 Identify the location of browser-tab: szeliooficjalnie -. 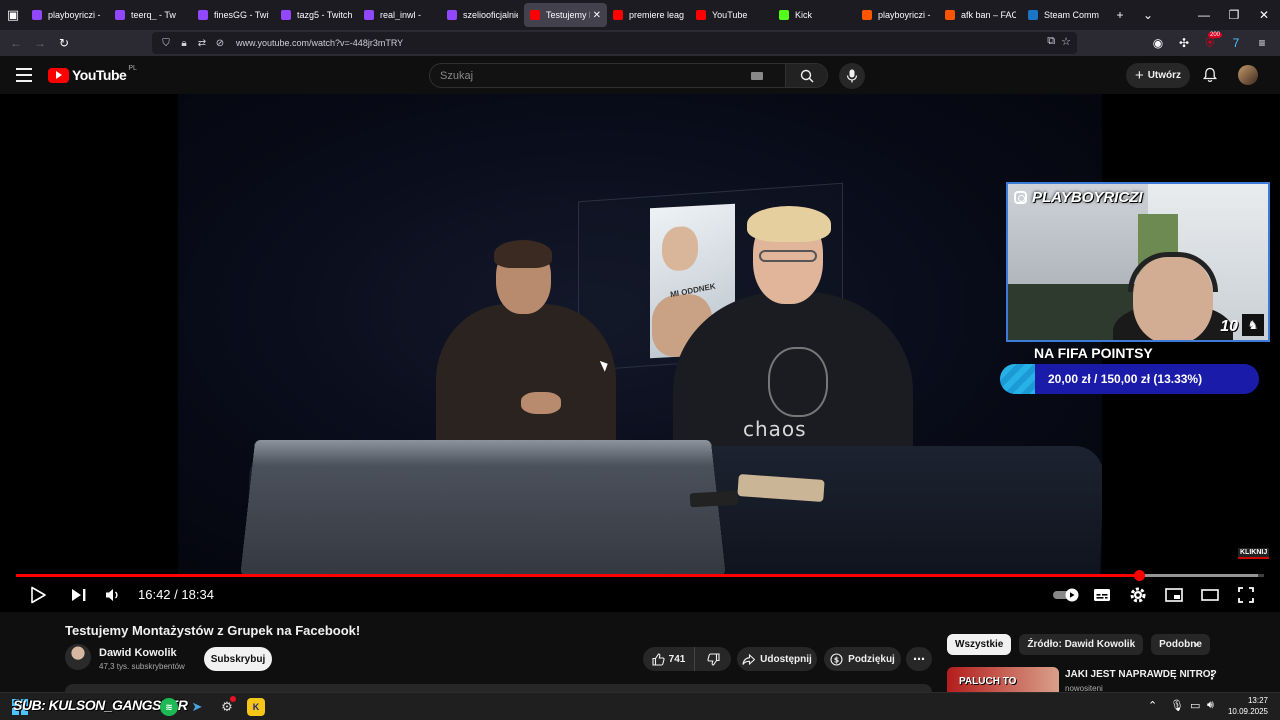
(482, 15).